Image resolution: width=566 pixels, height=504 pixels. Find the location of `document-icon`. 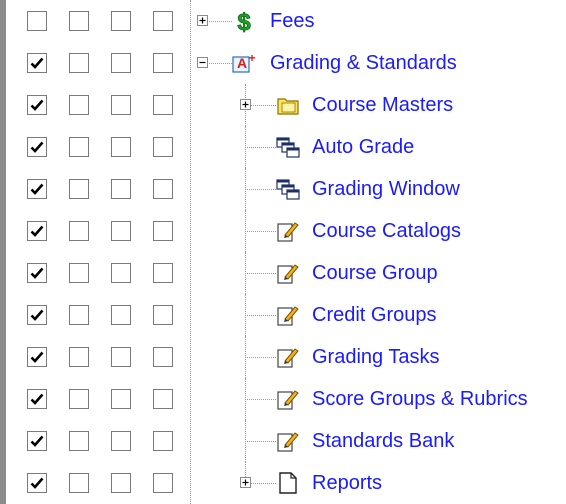

document-icon is located at coordinates (288, 483).